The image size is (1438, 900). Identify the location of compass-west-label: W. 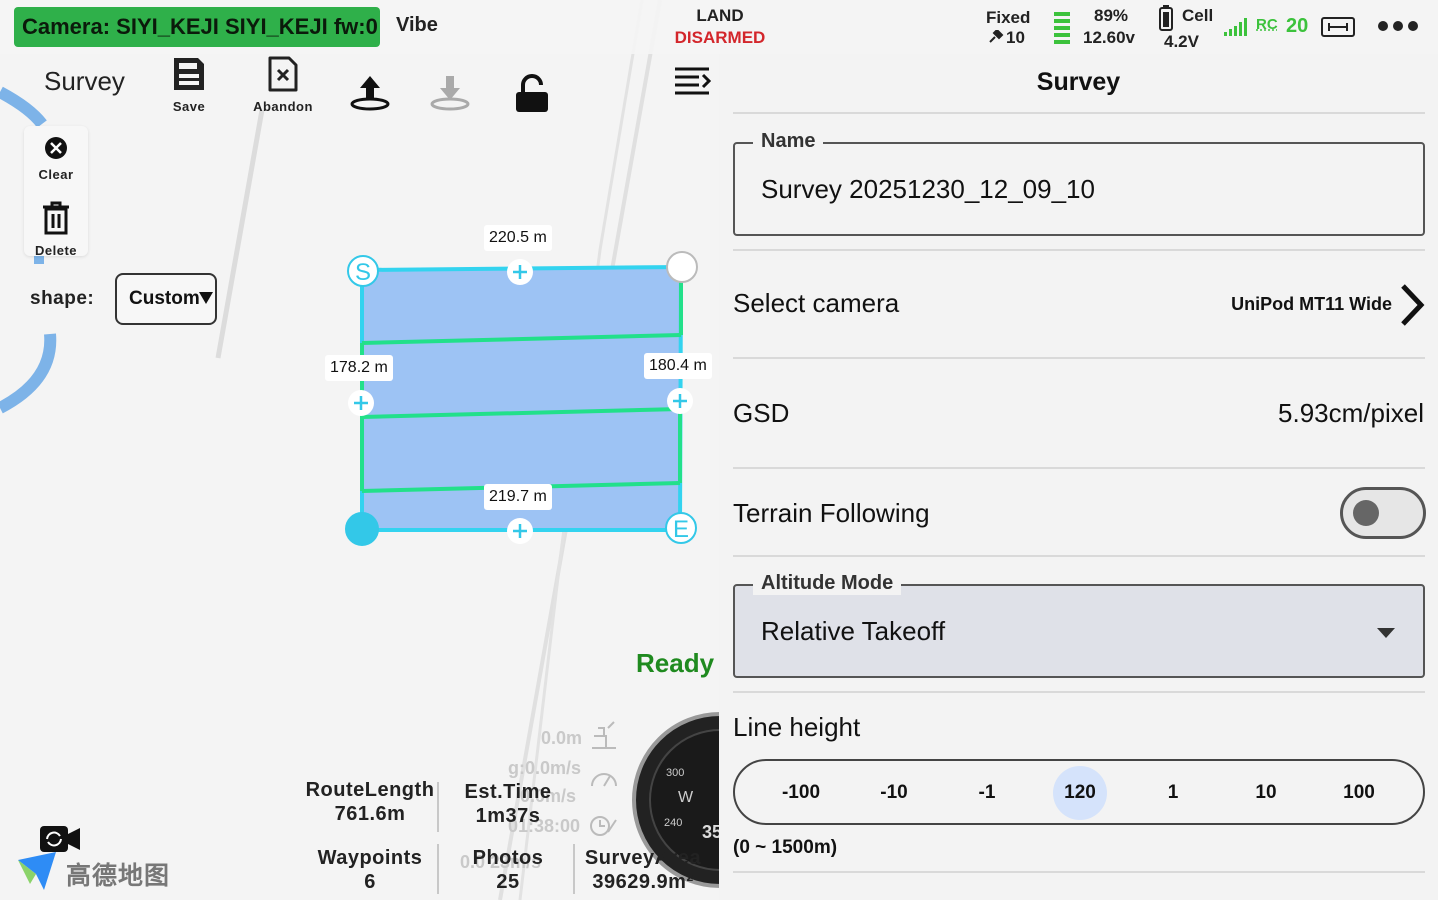
(686, 797).